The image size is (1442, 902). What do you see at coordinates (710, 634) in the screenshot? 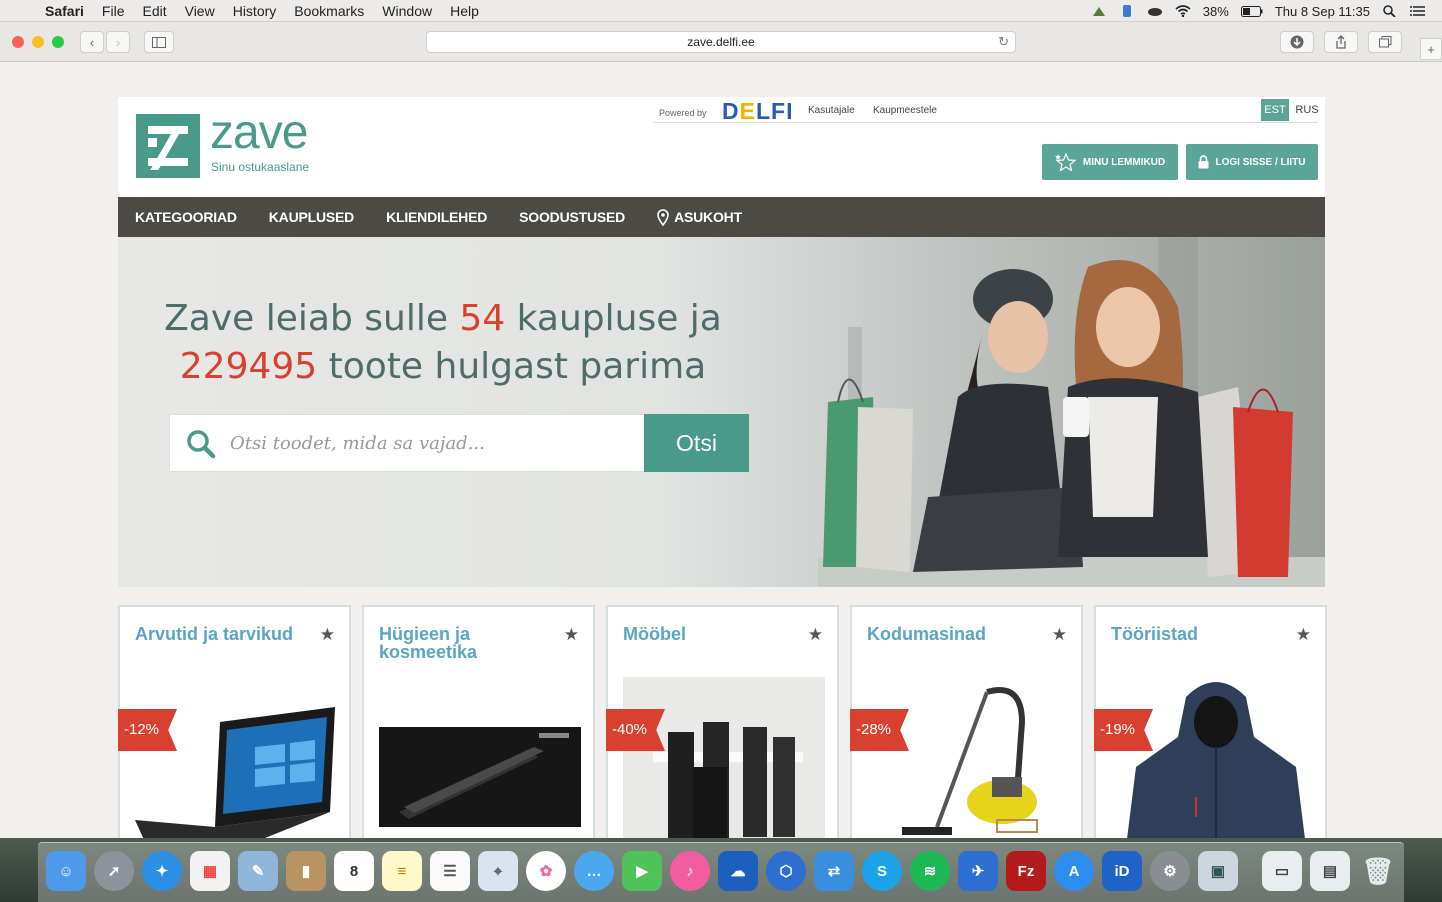
I see `category-title: Mööbel` at bounding box center [710, 634].